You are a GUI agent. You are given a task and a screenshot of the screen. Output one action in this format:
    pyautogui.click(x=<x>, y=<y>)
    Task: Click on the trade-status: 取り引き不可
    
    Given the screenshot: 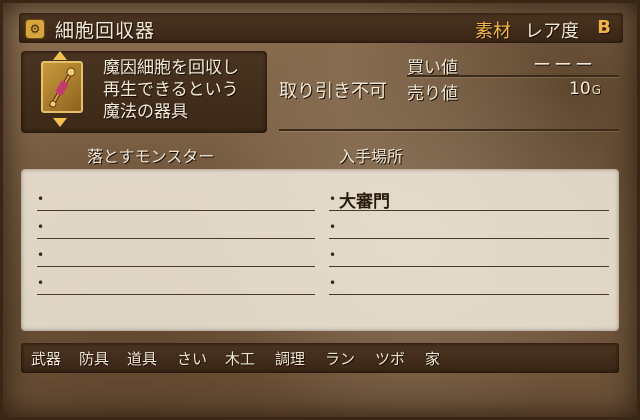 What is the action you would take?
    pyautogui.click(x=333, y=91)
    